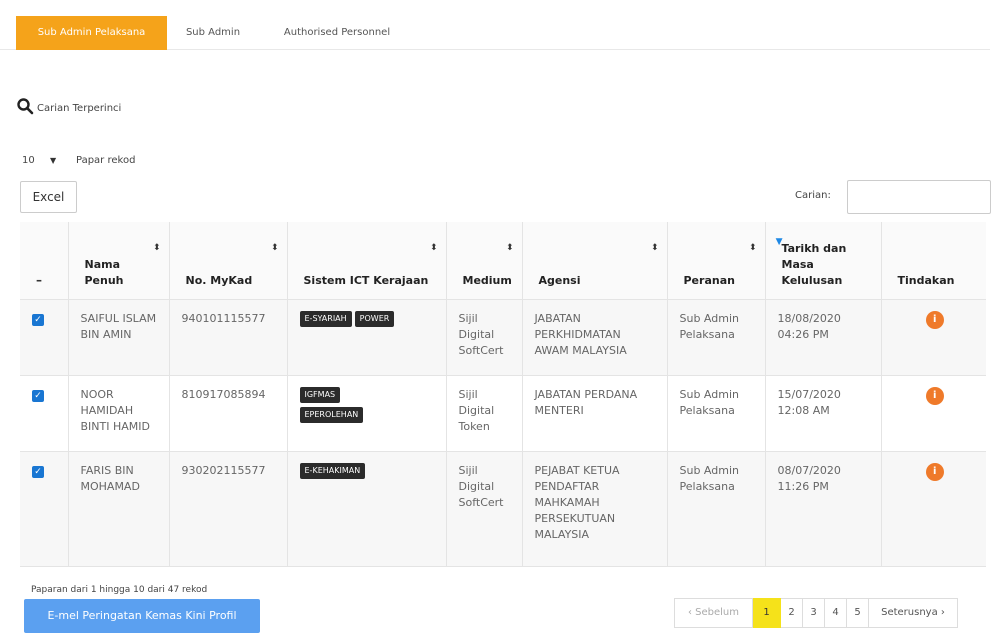 This screenshot has height=636, width=1008. What do you see at coordinates (119, 261) in the screenshot?
I see `column-header-name: ⬍ Nama Penuh` at bounding box center [119, 261].